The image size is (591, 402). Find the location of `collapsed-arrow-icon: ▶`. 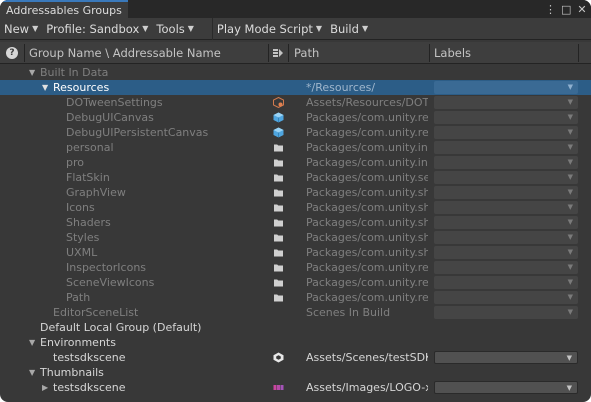

collapsed-arrow-icon: ▶ is located at coordinates (45, 387).